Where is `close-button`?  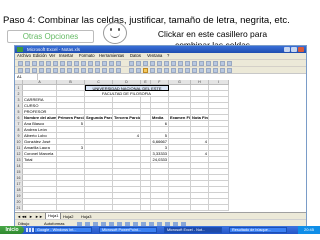 close-button is located at coordinates (301, 49).